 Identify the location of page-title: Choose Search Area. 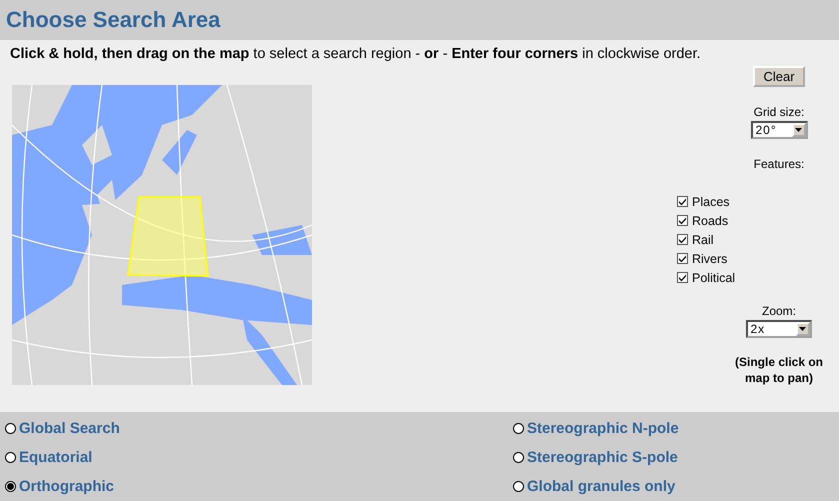
(113, 20).